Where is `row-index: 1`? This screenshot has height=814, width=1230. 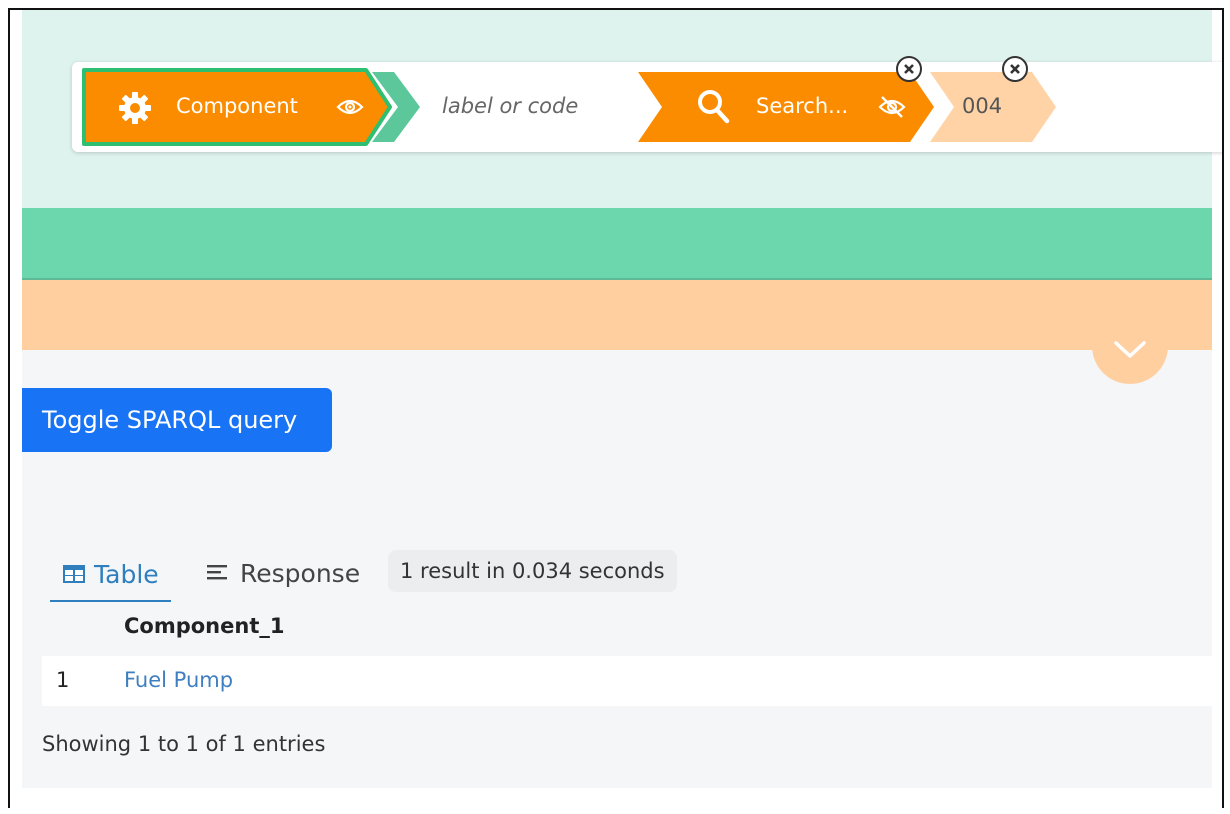 row-index: 1 is located at coordinates (63, 680).